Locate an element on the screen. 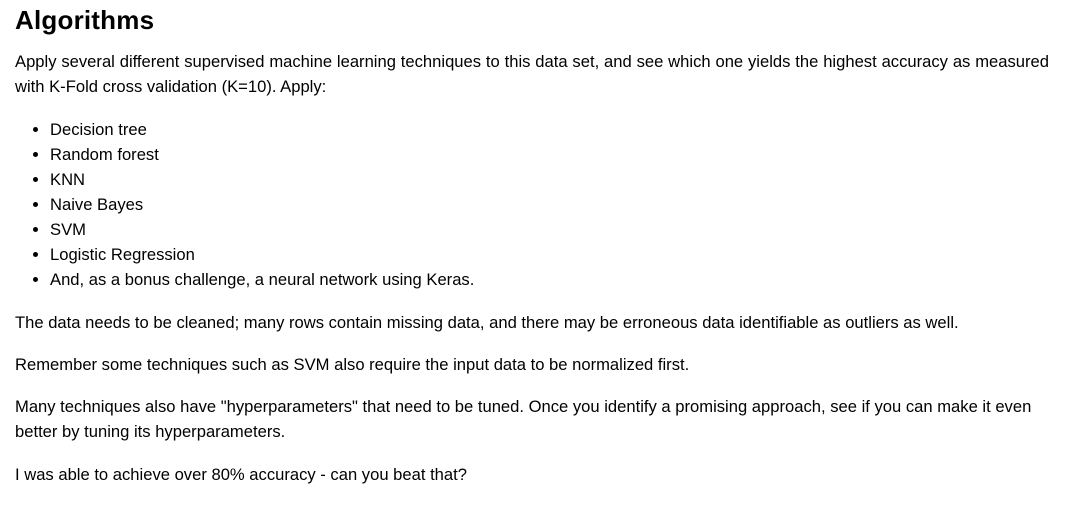  algorithm-item-random-forest: Random forest is located at coordinates (549, 154).